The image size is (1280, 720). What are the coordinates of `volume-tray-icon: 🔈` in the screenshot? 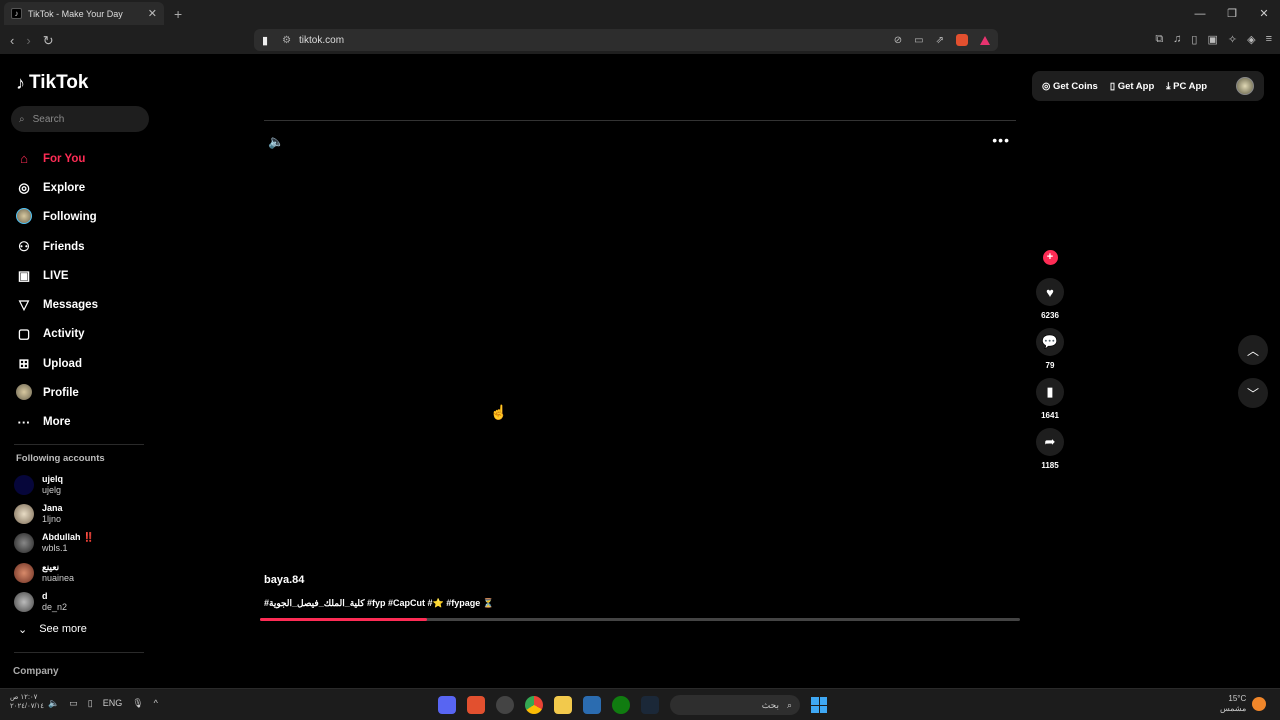 It's located at (53, 703).